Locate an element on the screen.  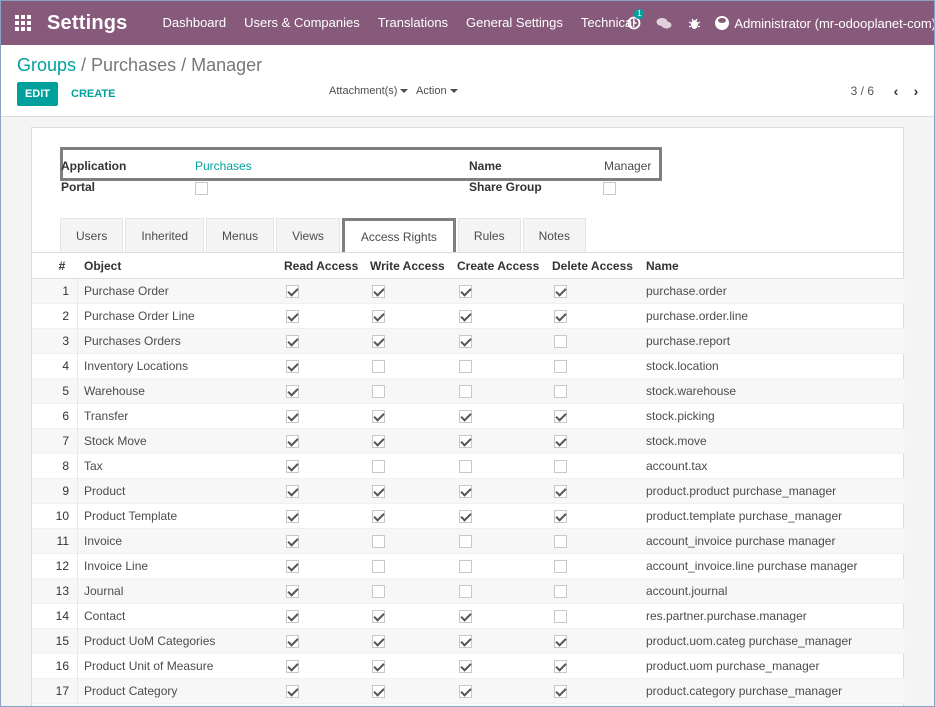
edit-button: EDIT is located at coordinates (37, 94).